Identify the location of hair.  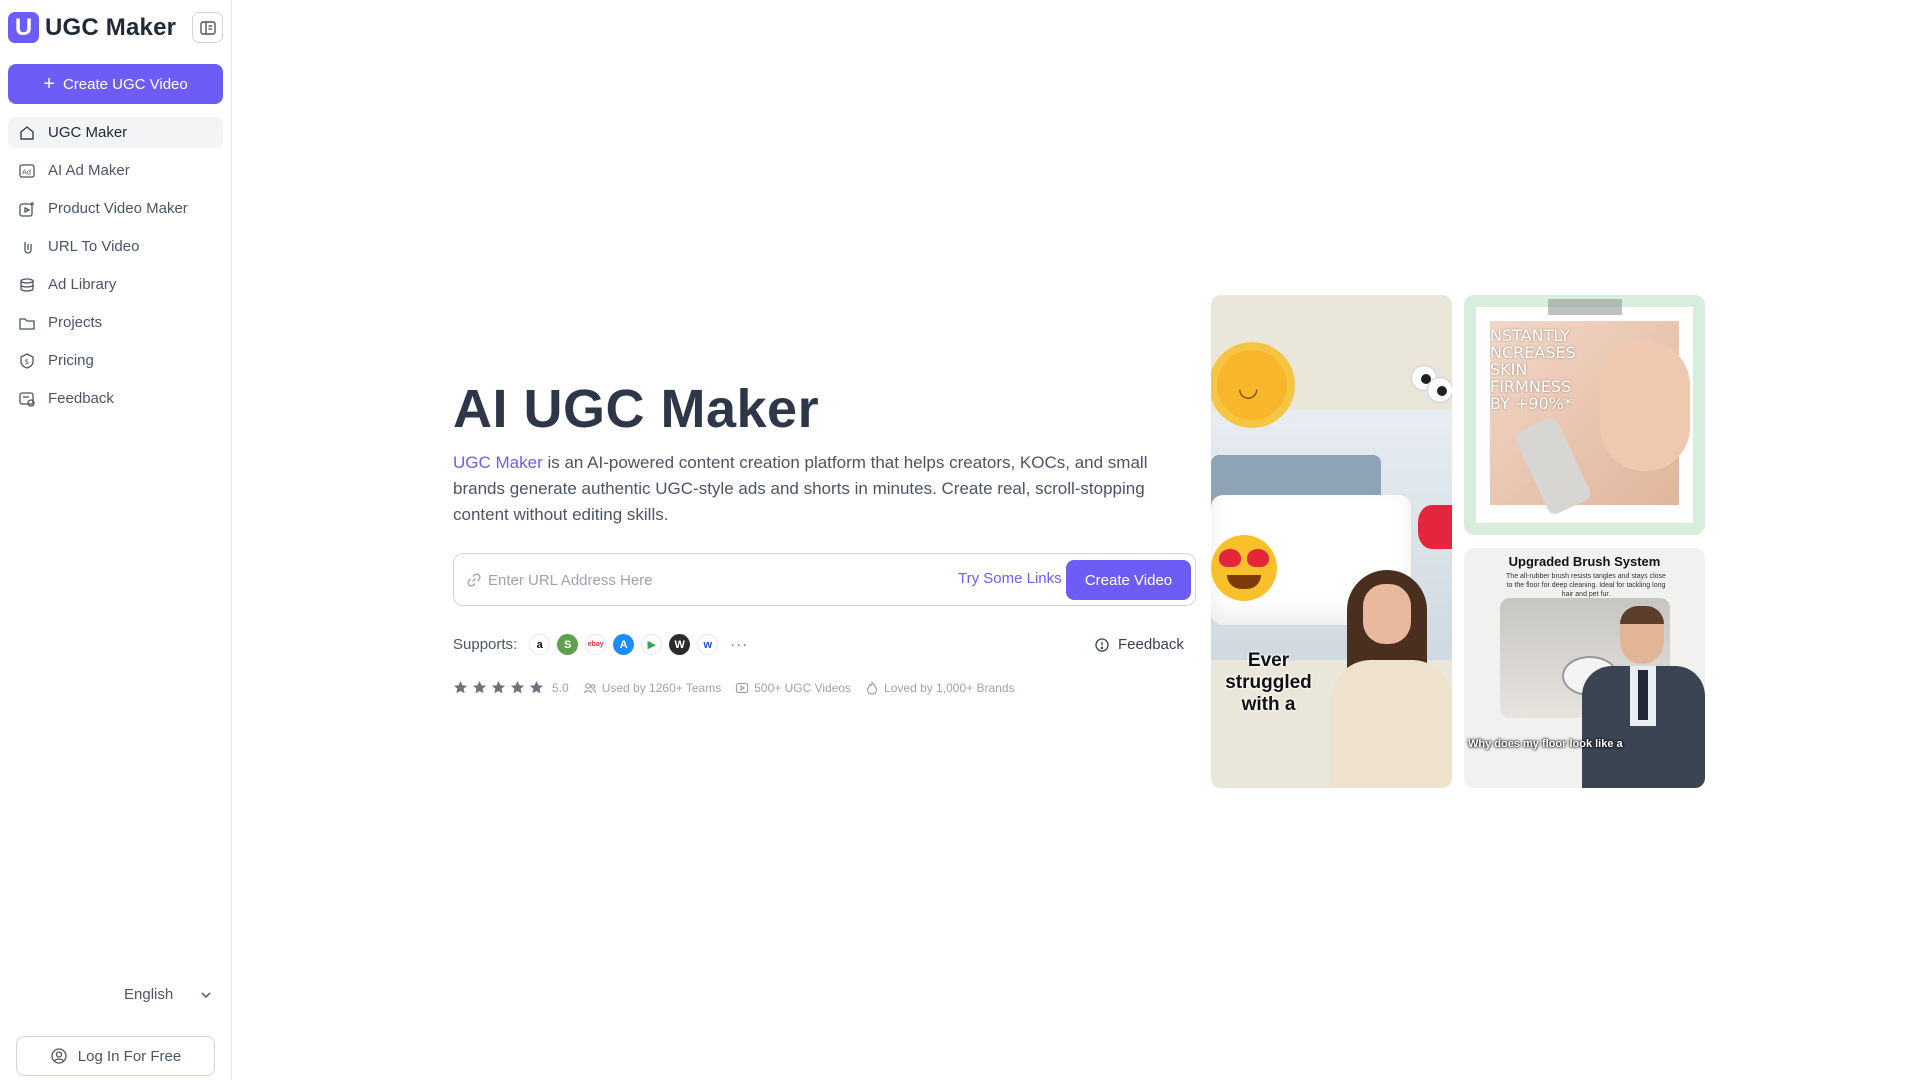
(1642, 615).